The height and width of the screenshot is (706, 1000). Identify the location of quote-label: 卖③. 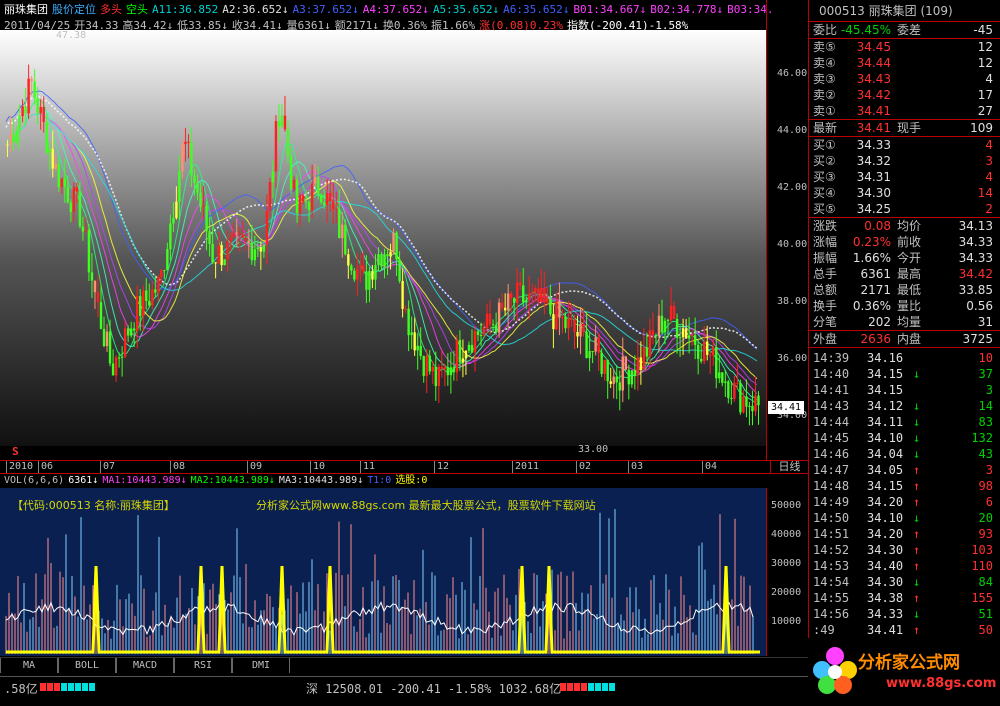
(824, 79).